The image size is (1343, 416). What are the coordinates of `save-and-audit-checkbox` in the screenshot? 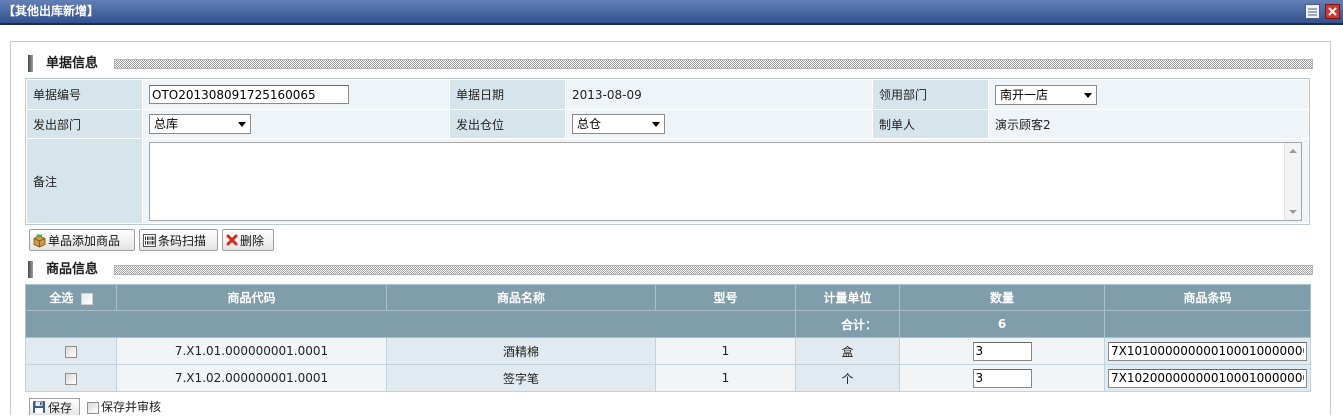 It's located at (93, 408).